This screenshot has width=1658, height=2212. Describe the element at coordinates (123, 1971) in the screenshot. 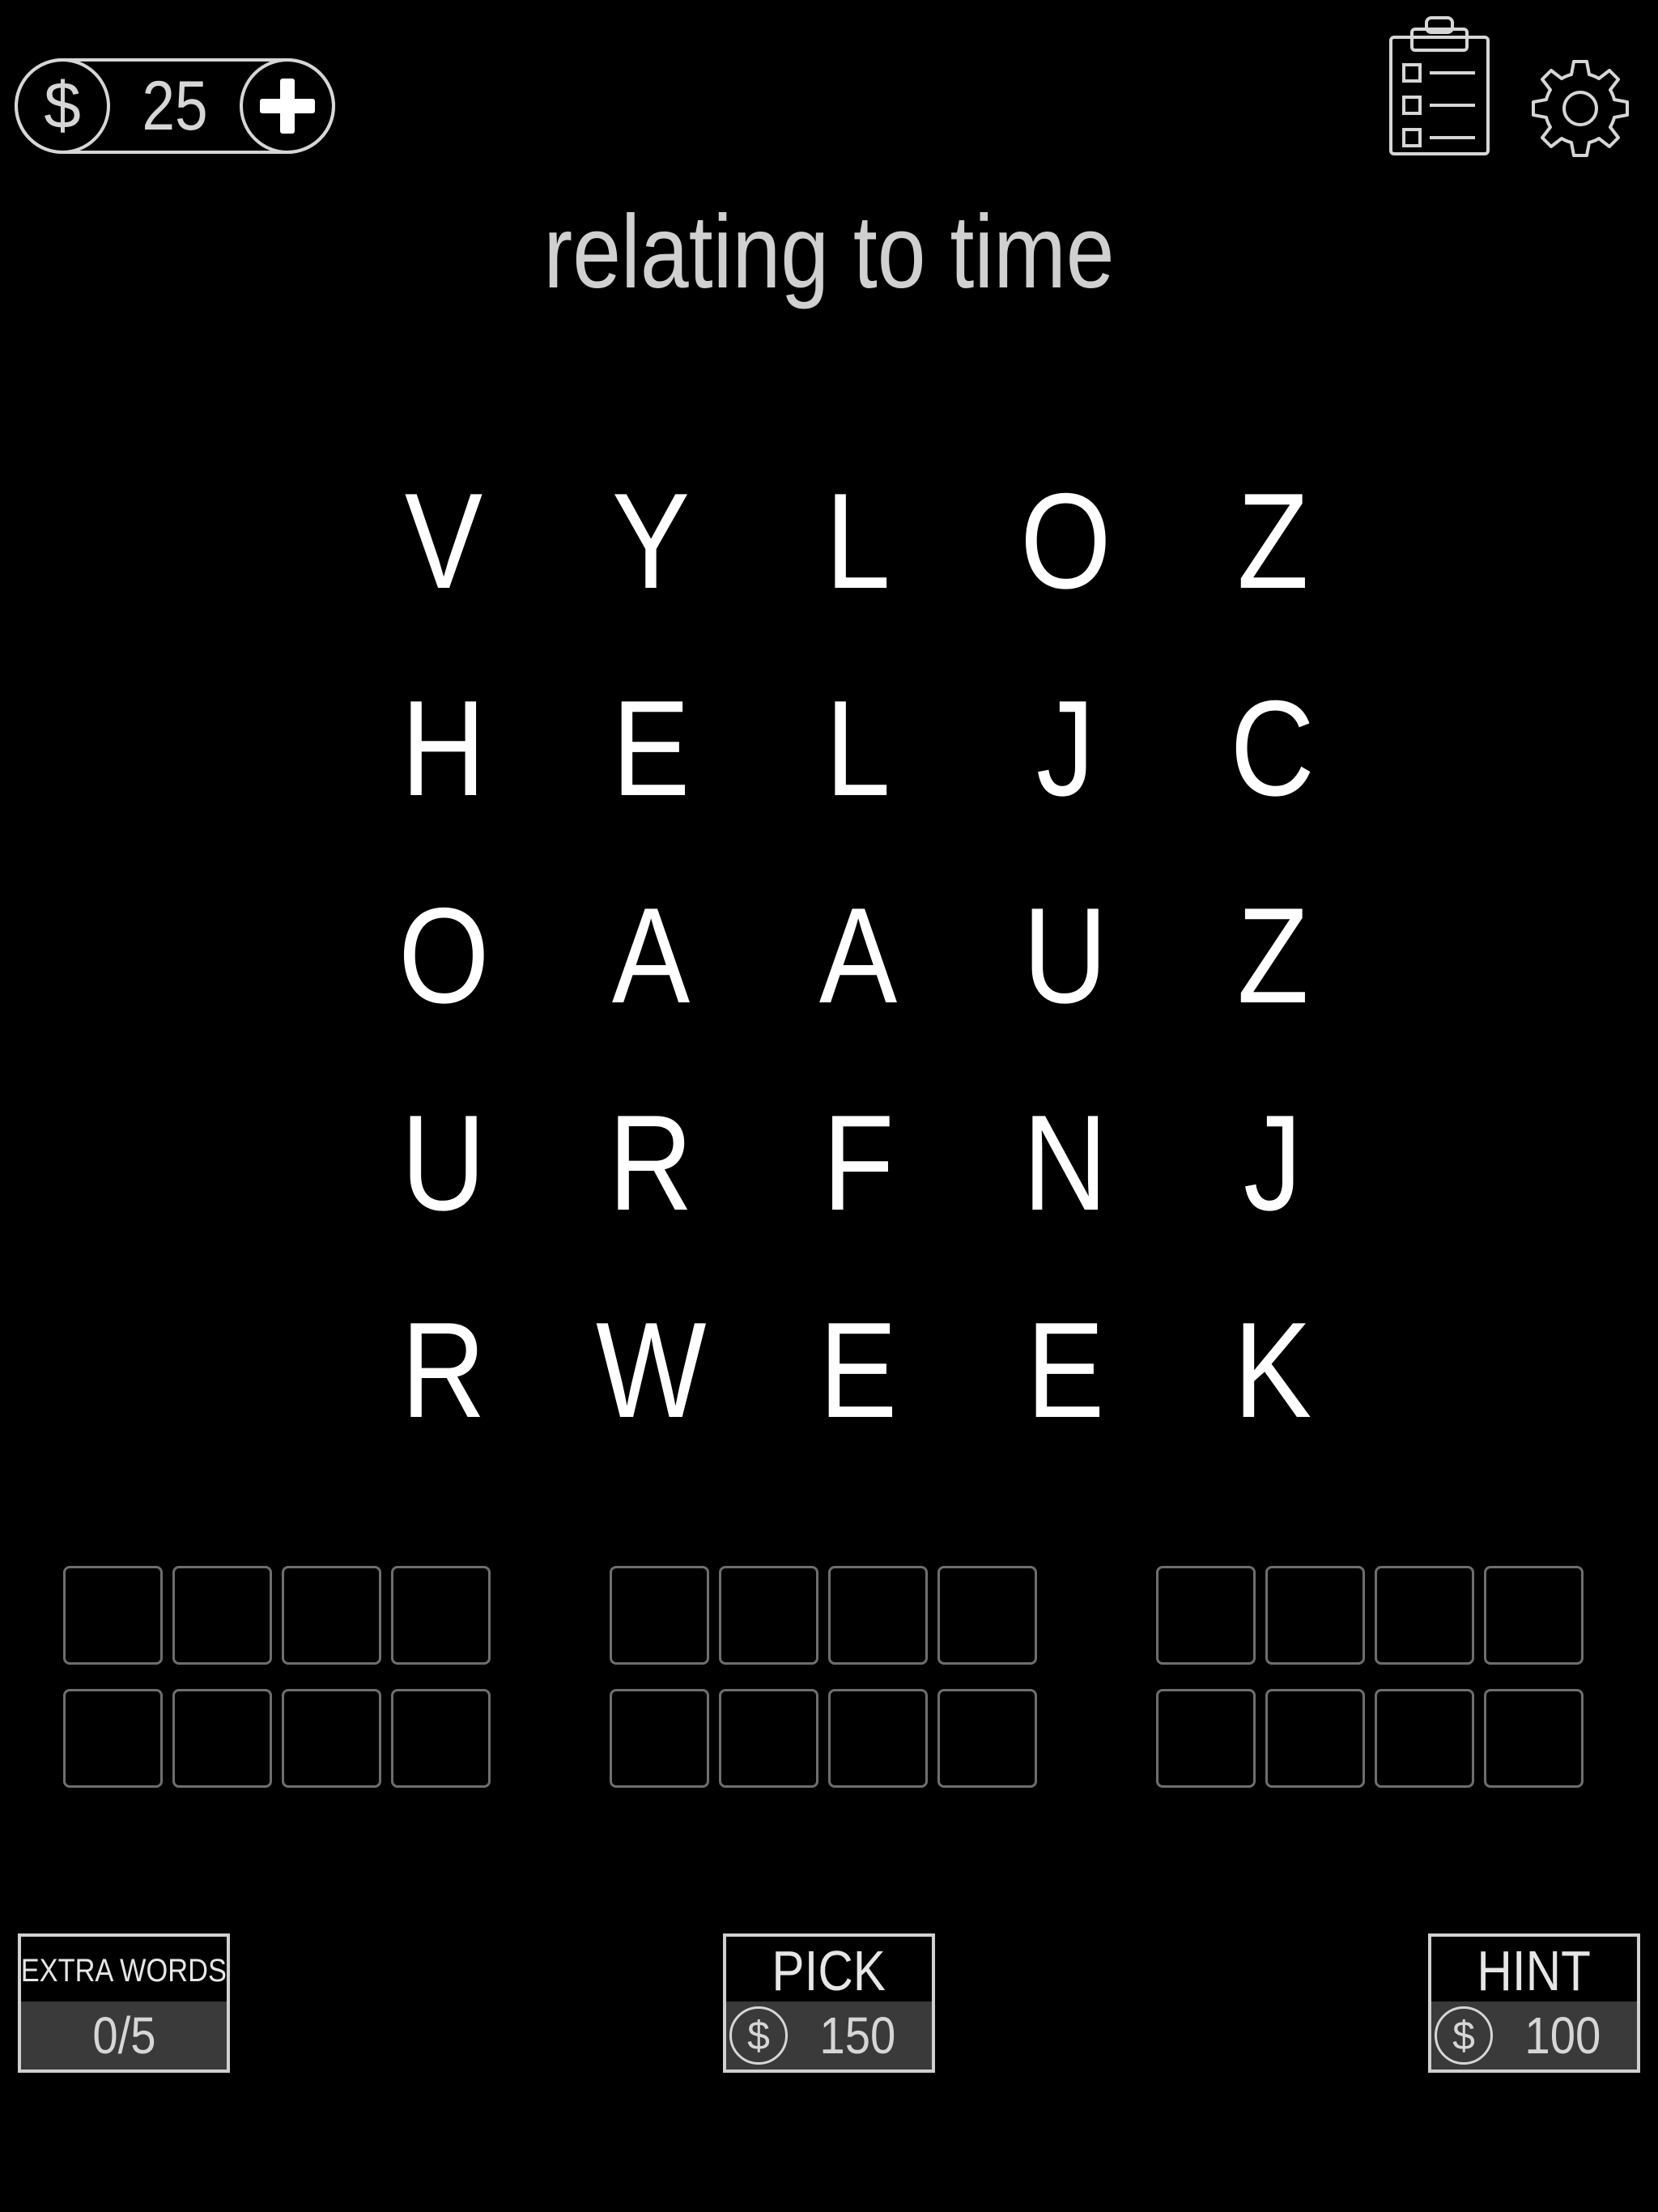

I see `extra-words-label: EXTRA WORDS` at that location.